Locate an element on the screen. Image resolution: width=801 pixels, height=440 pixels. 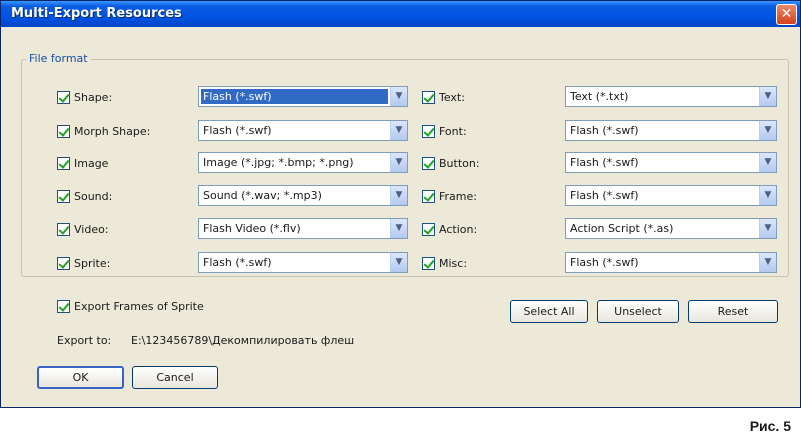
select-value: Text (*.txt) is located at coordinates (599, 96).